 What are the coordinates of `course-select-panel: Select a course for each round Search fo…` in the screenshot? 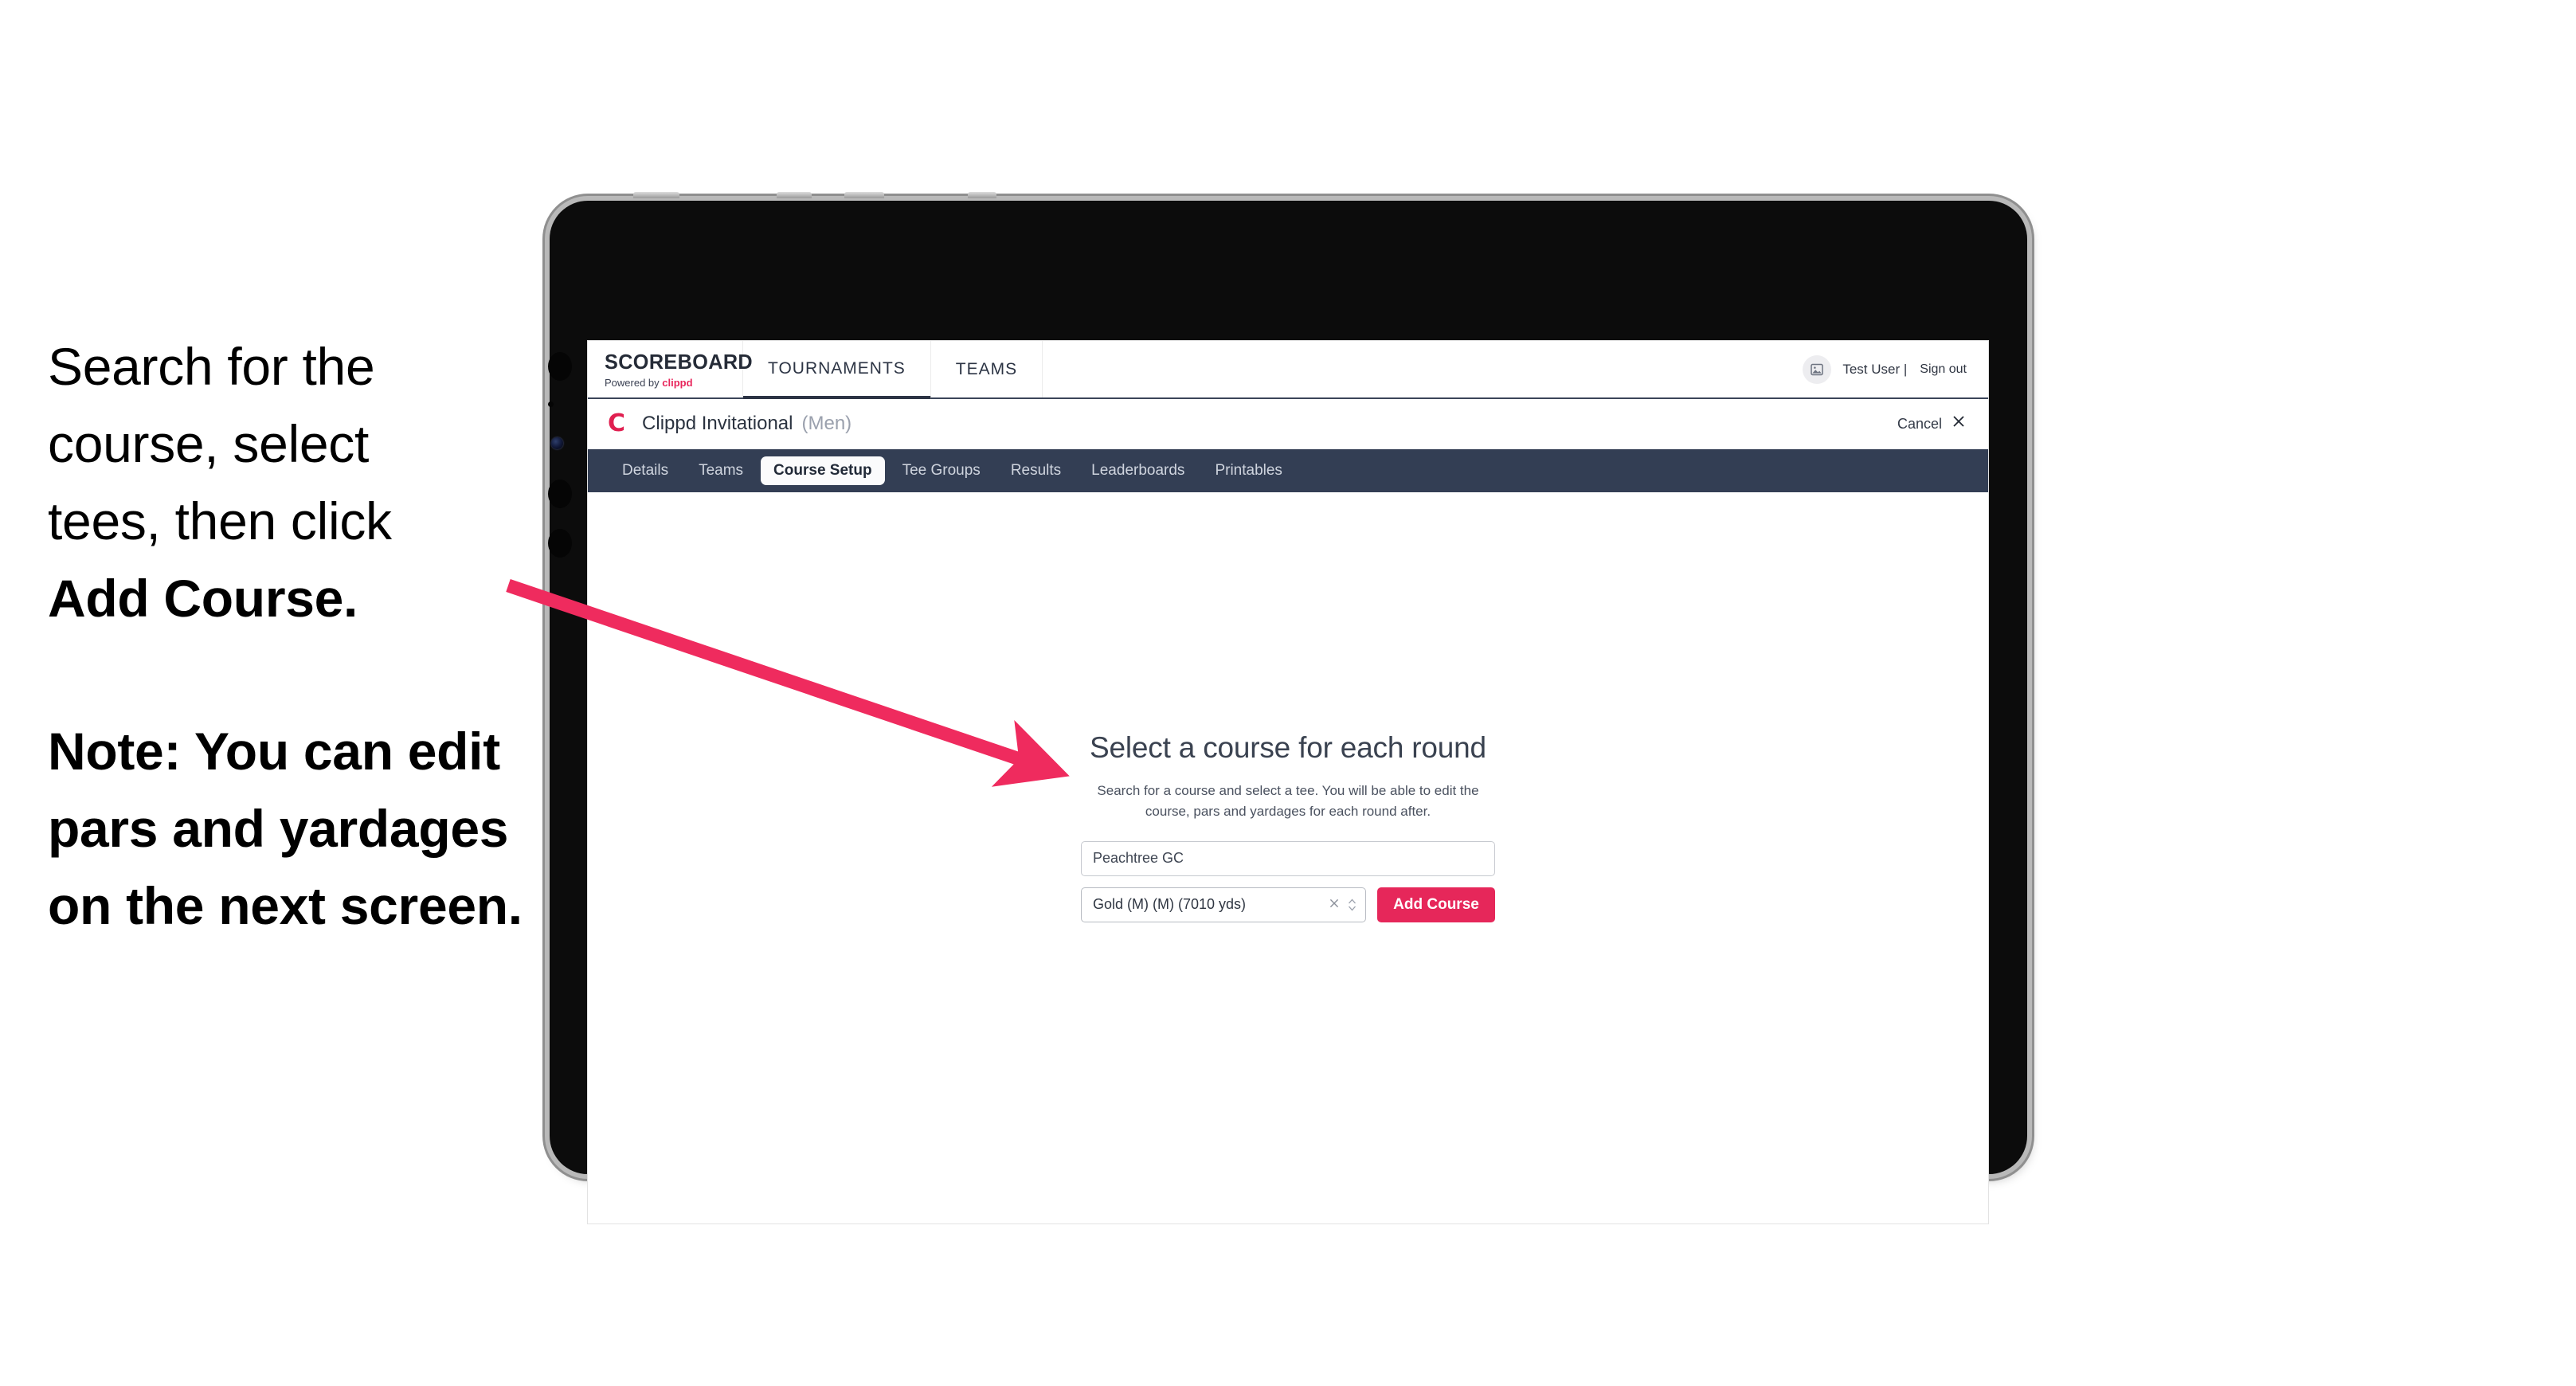 It's located at (1288, 826).